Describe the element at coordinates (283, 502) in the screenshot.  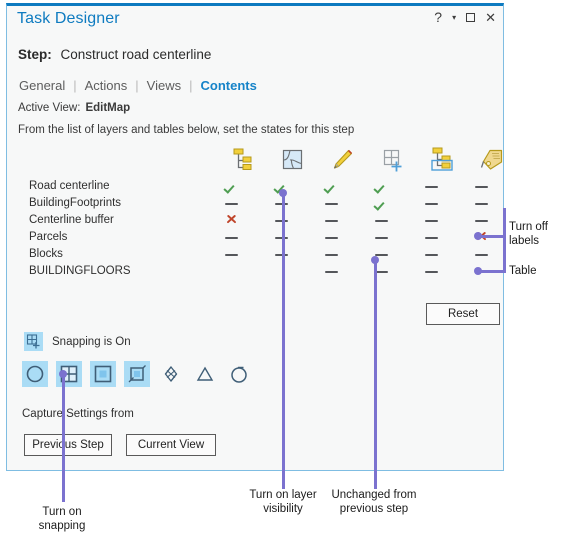
I see `annotation-turn-on-layer-visibility: Turn on layer visibility` at that location.